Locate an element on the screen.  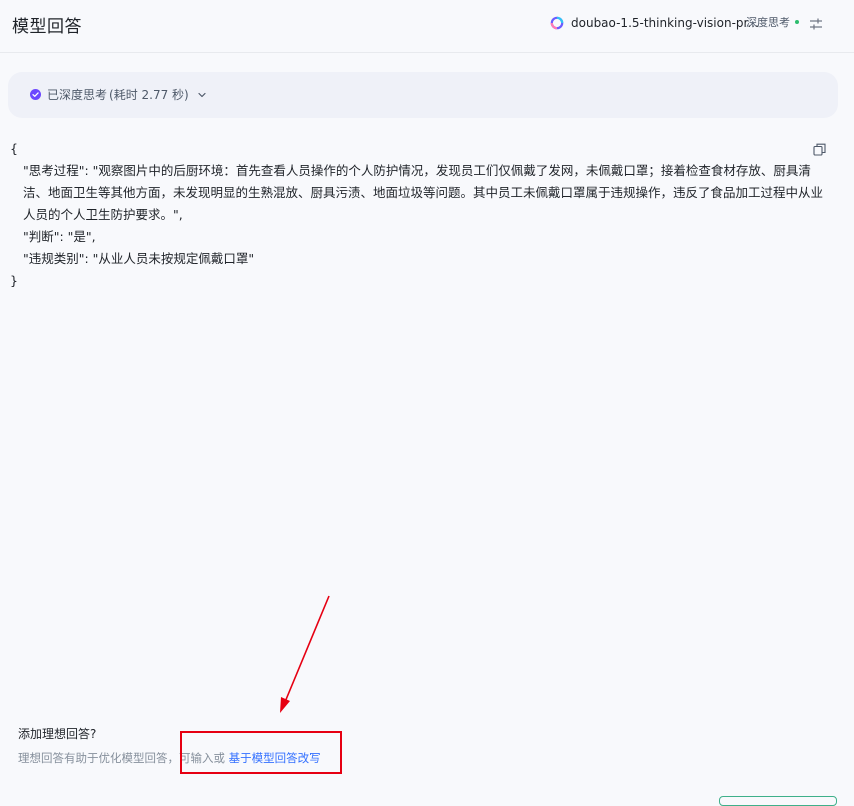
response-line: "判断": "是", is located at coordinates (59, 236).